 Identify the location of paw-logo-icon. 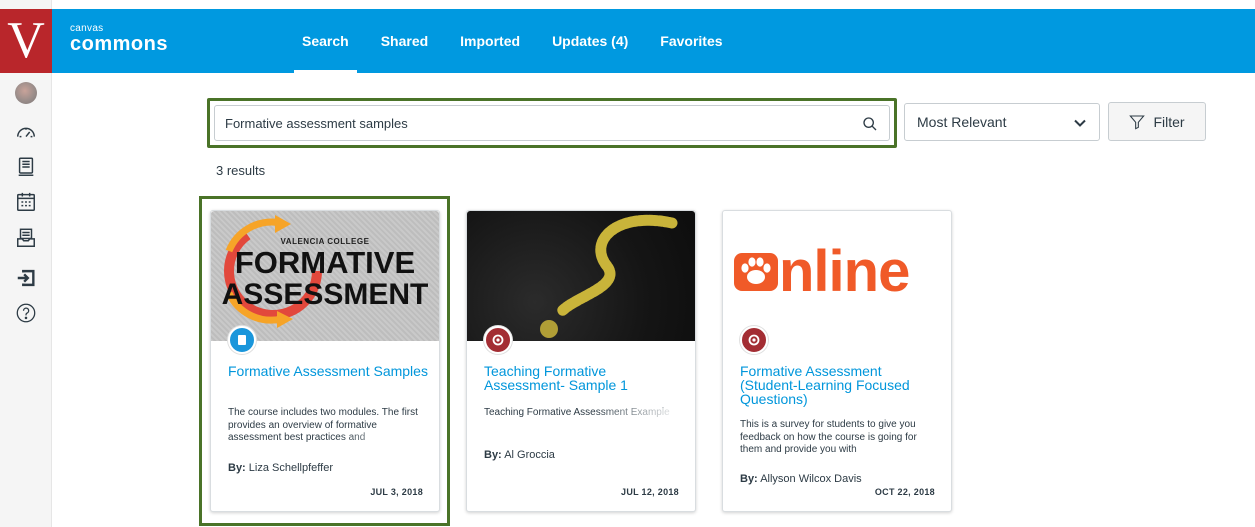
(756, 272).